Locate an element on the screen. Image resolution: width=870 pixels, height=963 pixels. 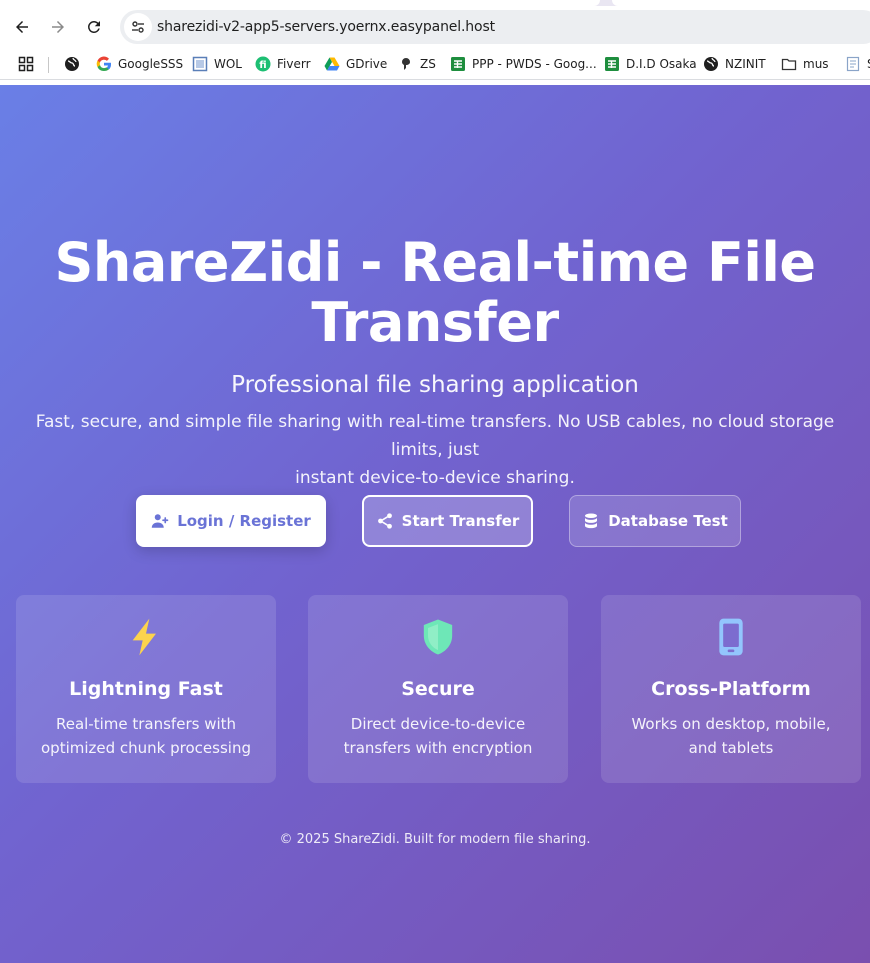
forward-button is located at coordinates (58, 27).